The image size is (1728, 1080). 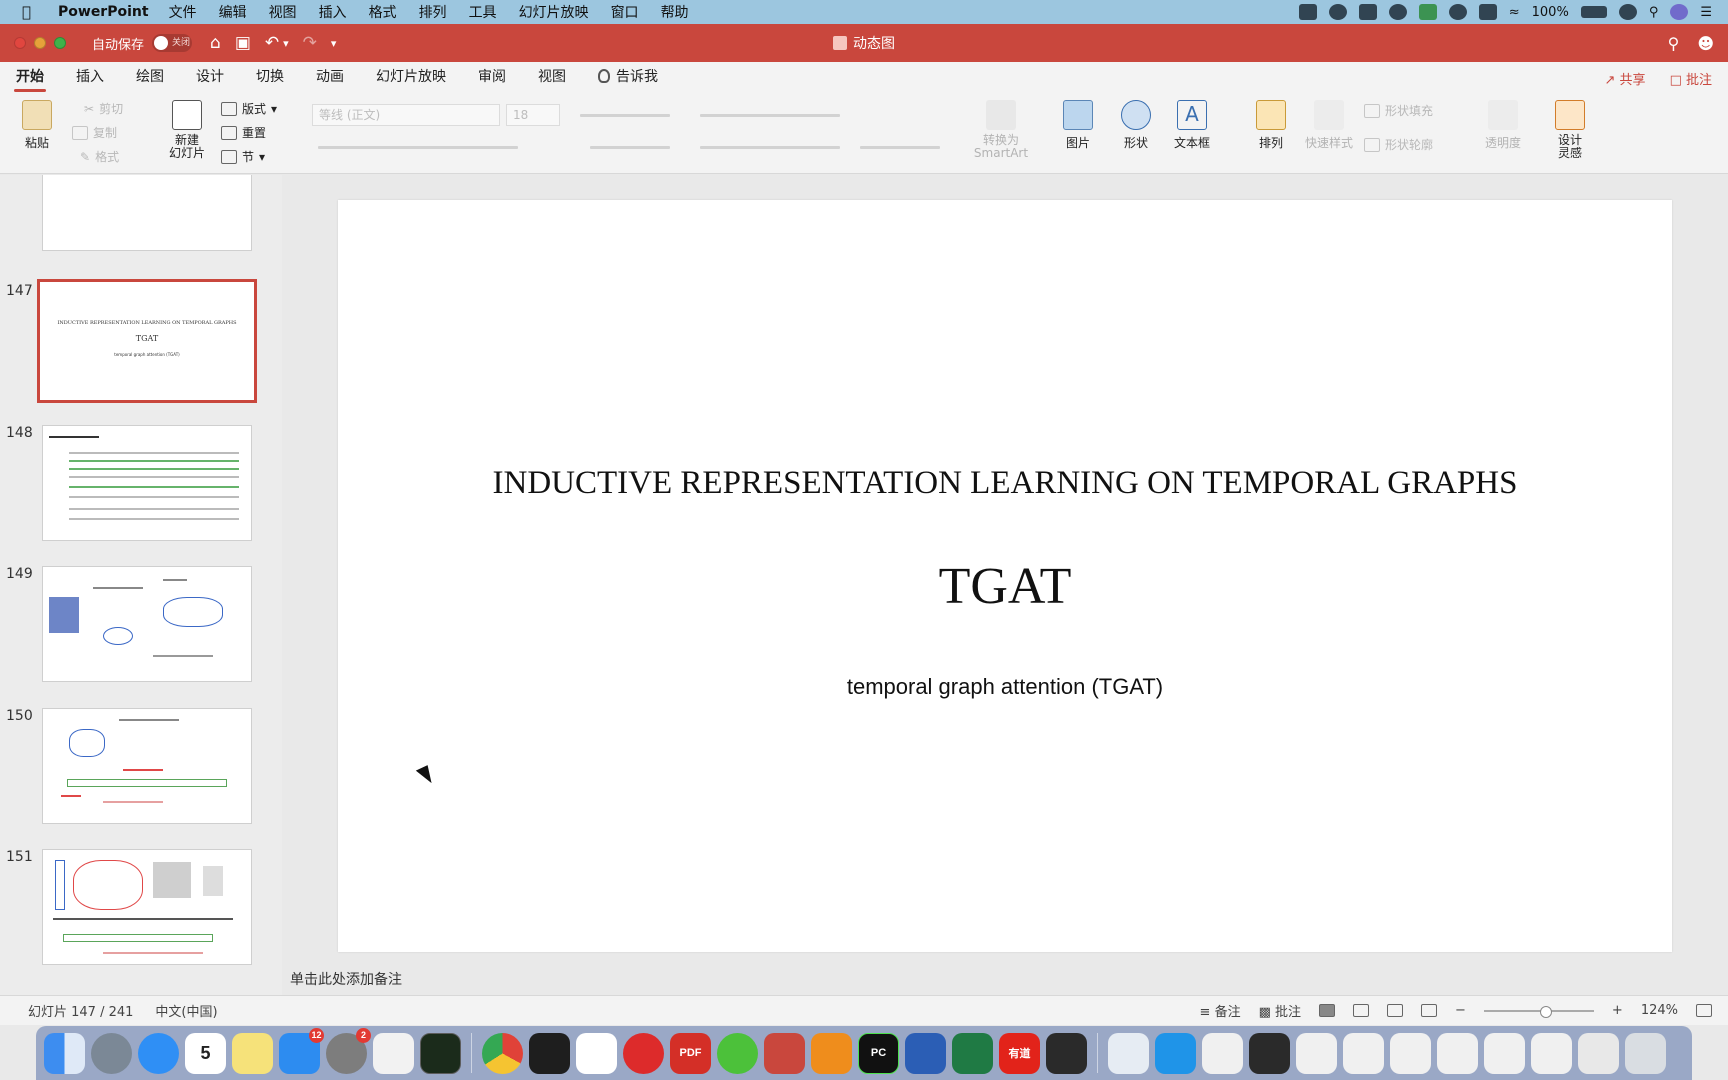 What do you see at coordinates (1627, 12) in the screenshot?
I see `clock-icon` at bounding box center [1627, 12].